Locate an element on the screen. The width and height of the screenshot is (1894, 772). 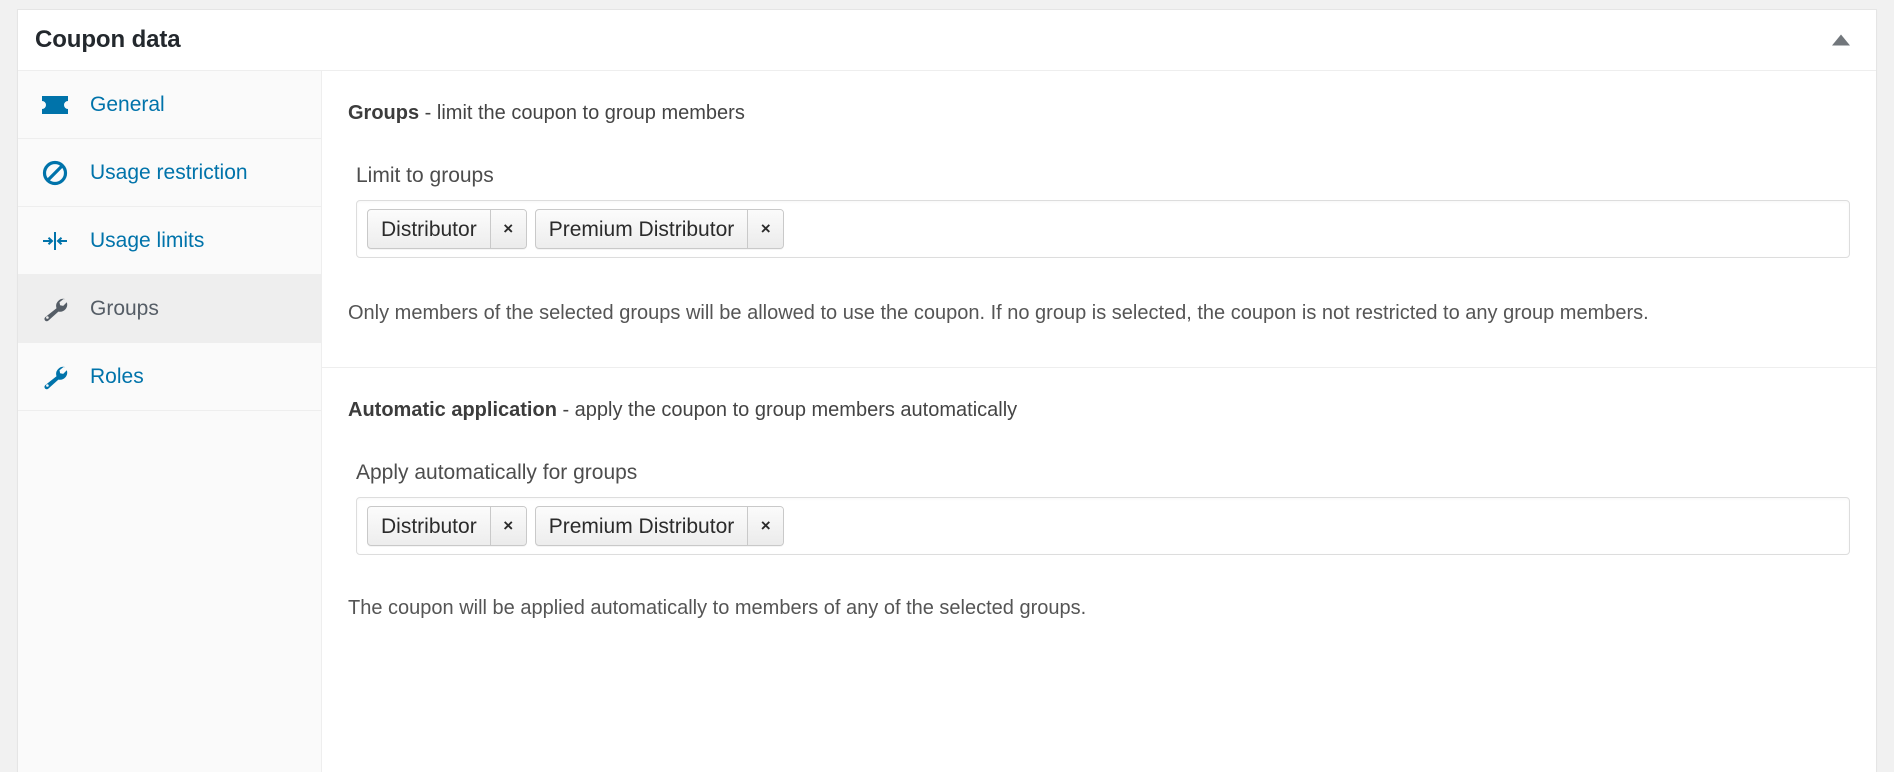
panel-header: Coupon data is located at coordinates (947, 40).